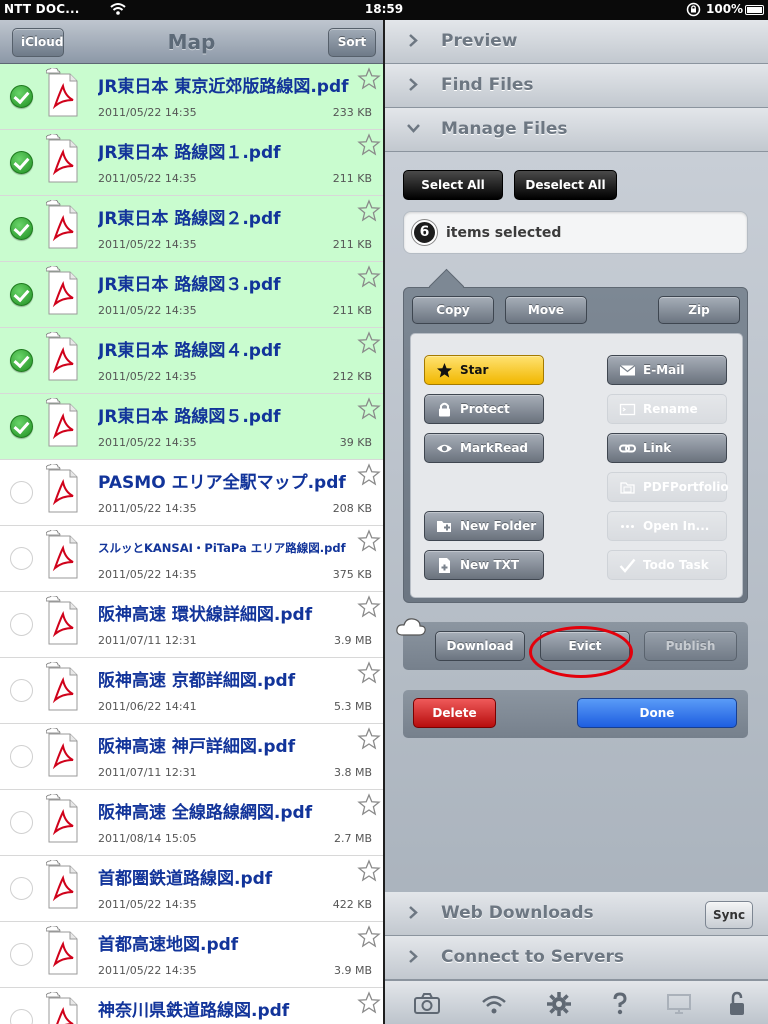  I want to click on section-web-downloads: Web Downloads Sync, so click(576, 914).